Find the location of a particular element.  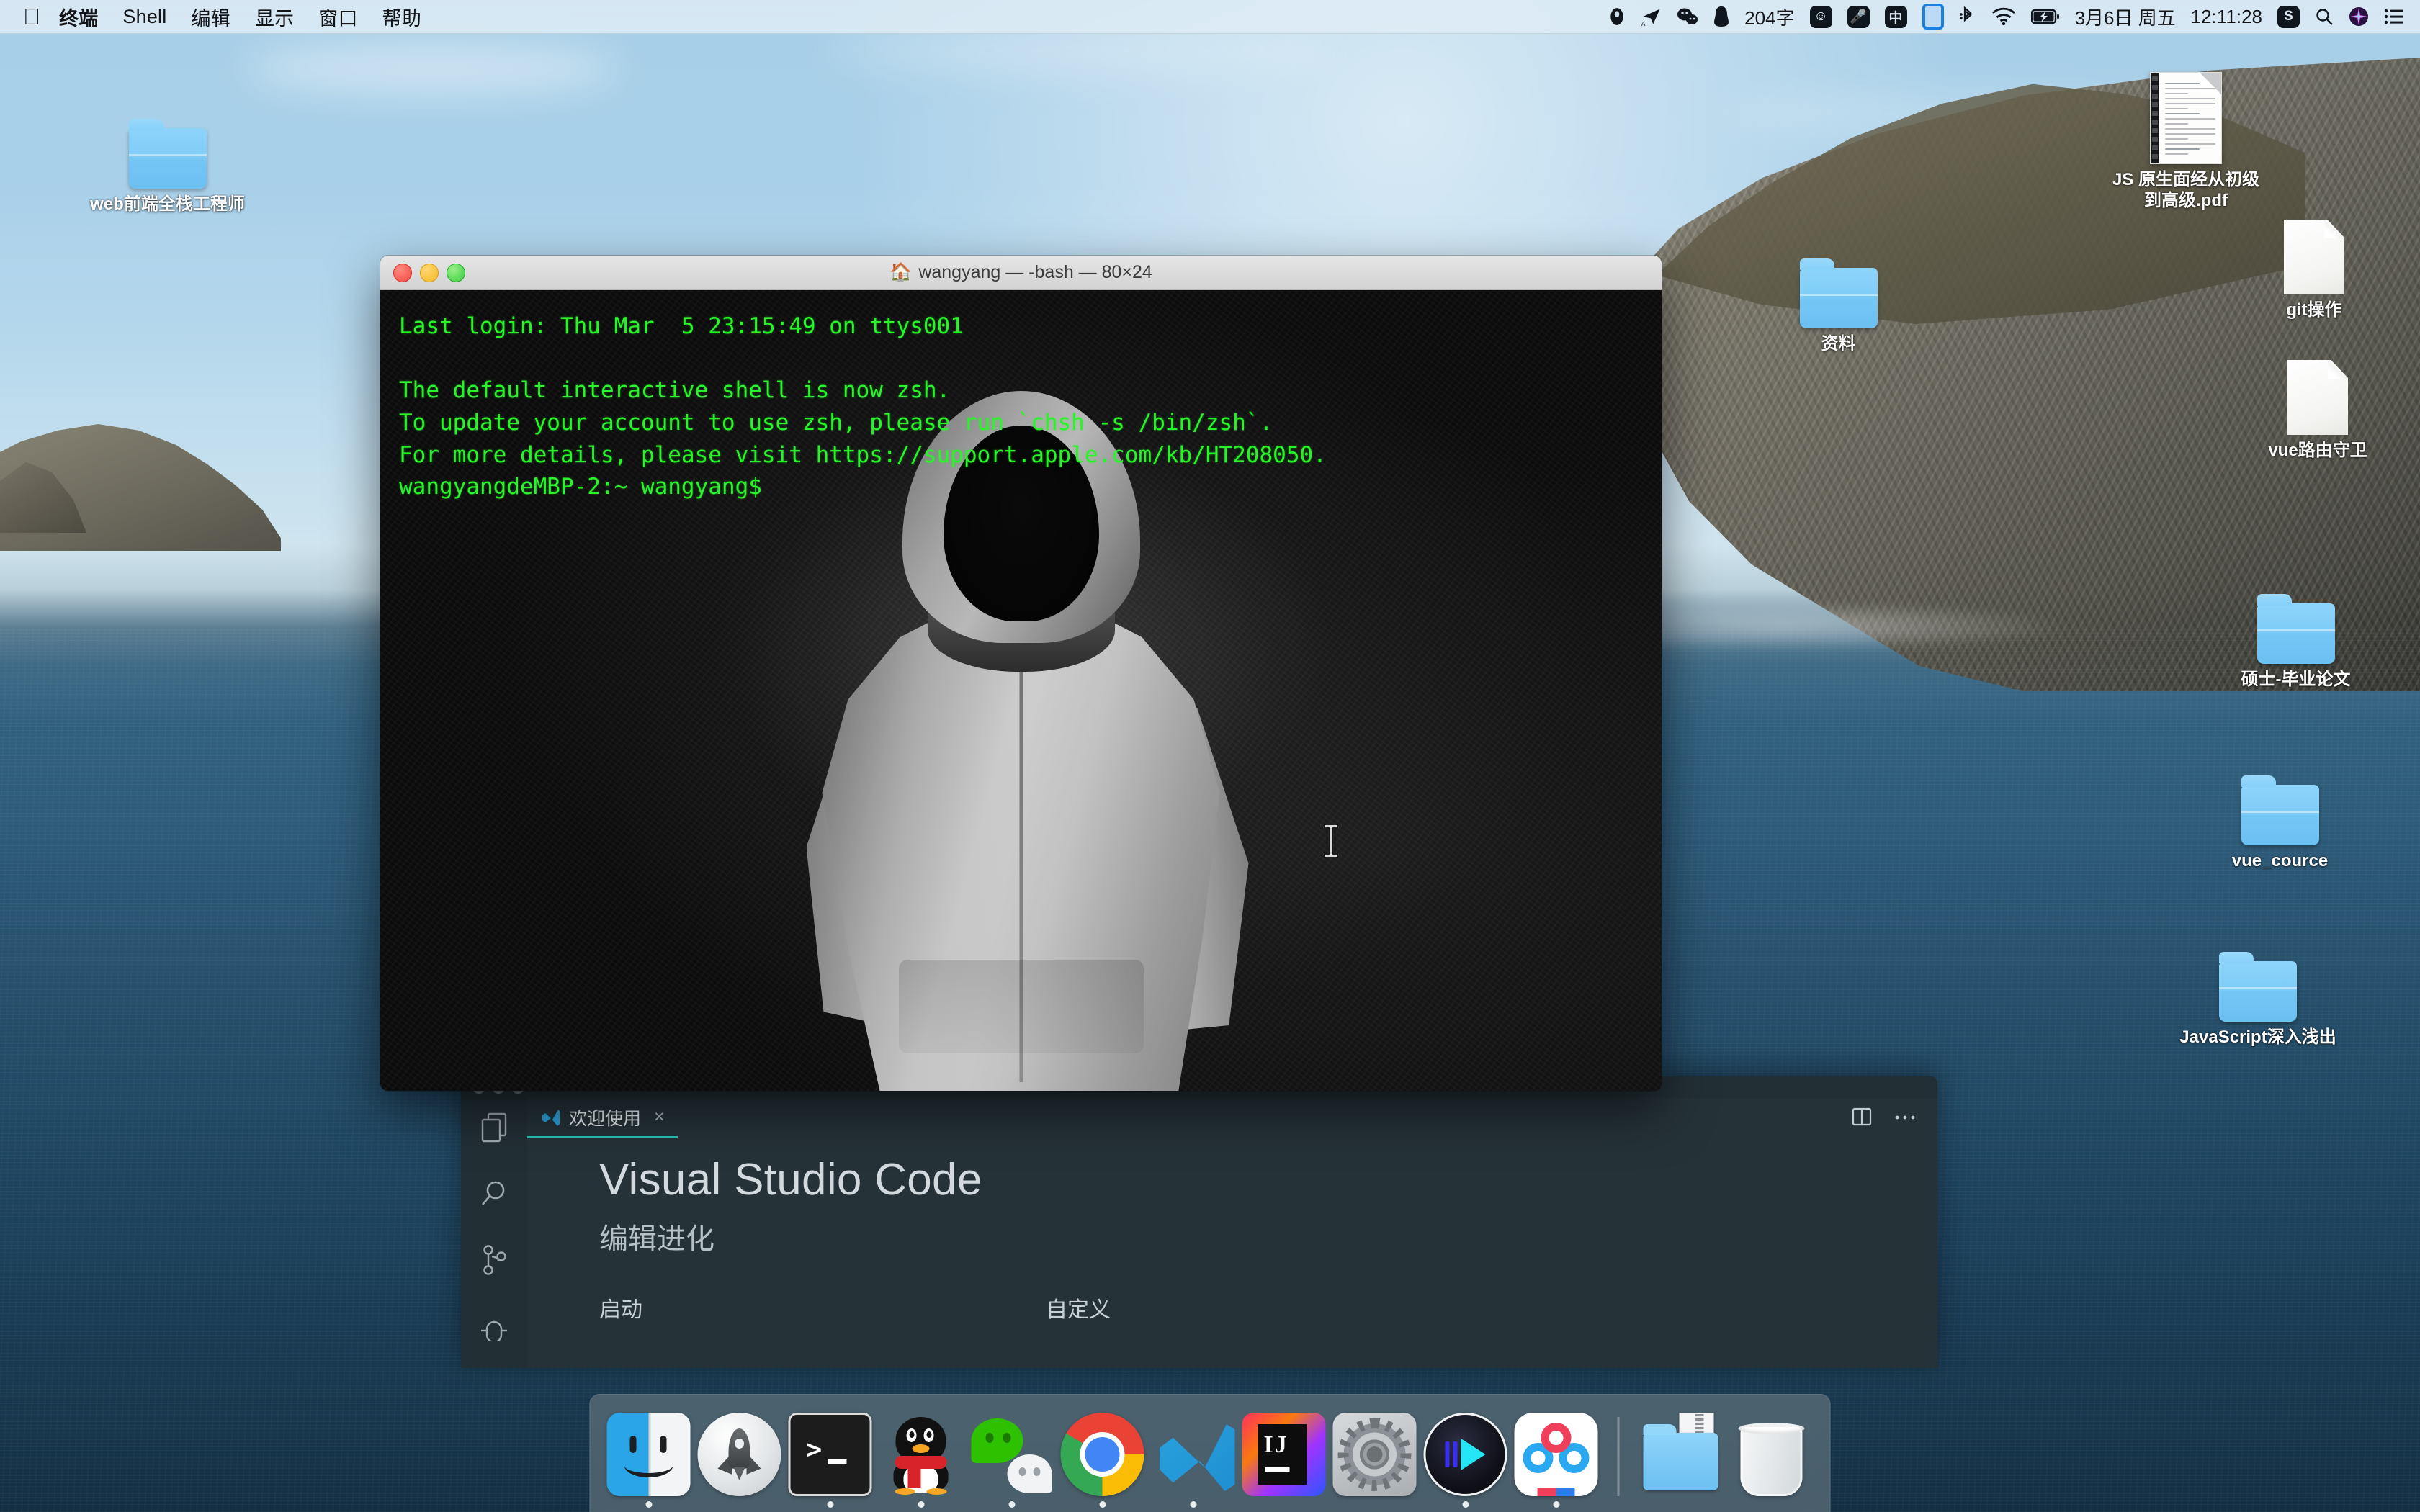

emoji-icon: ☺ is located at coordinates (1820, 16).